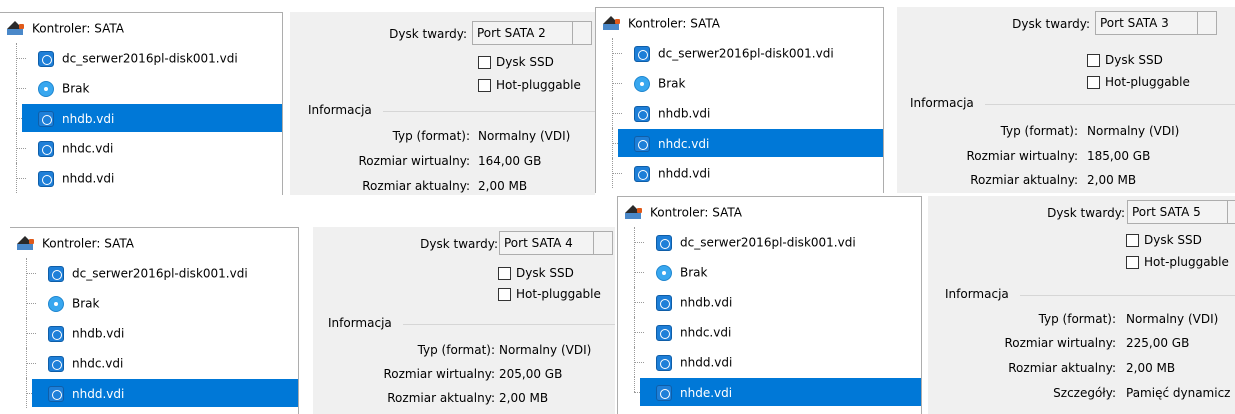 The height and width of the screenshot is (414, 1235). Describe the element at coordinates (556, 243) in the screenshot. I see `port-select: Port SATA 4` at that location.